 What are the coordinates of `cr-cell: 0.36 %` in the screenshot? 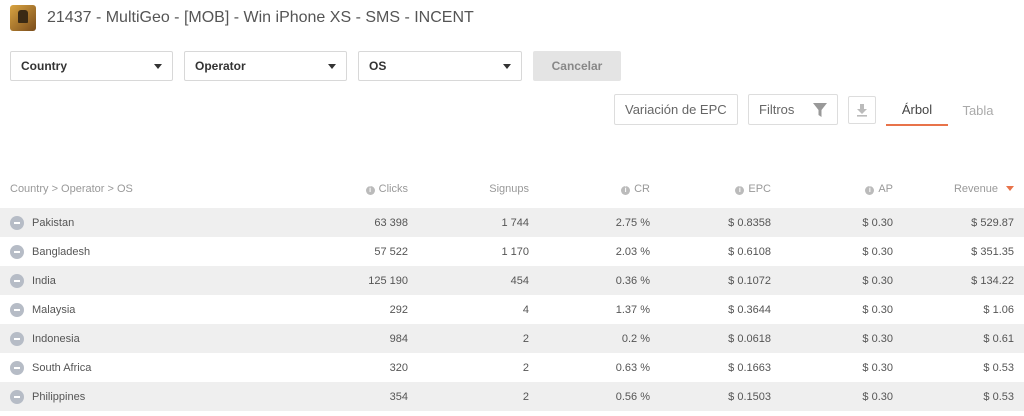 It's located at (632, 280).